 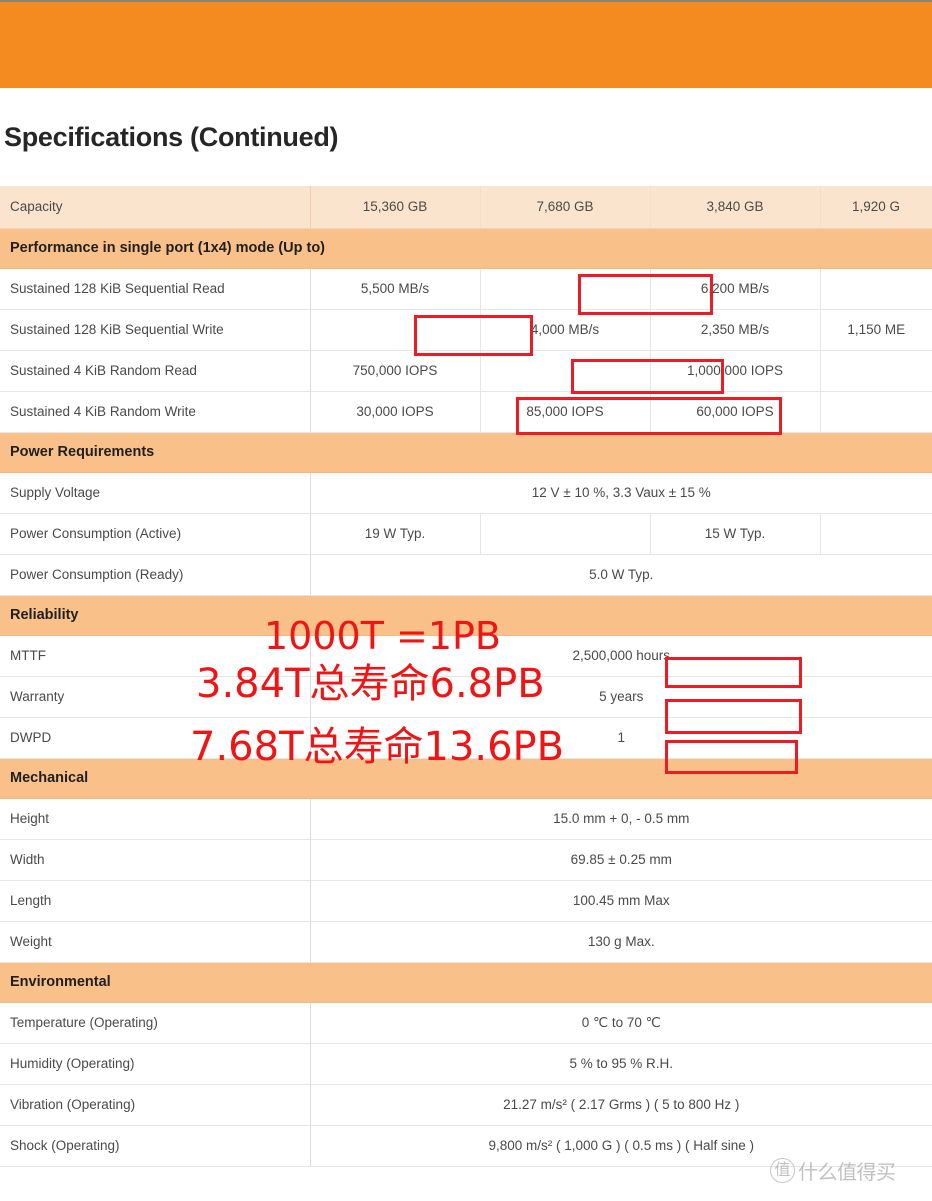 I want to click on capacity-value-4: 1,920 G, so click(x=876, y=207).